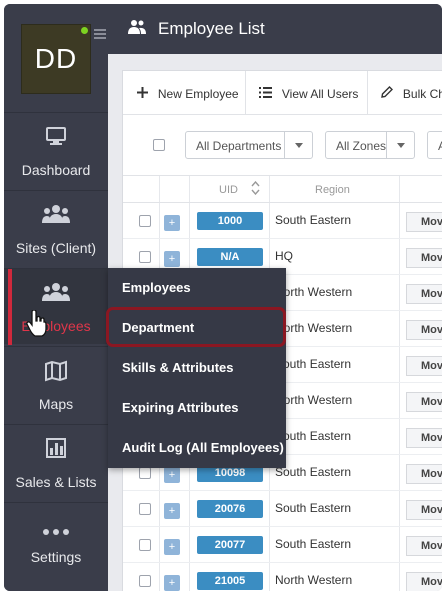 This screenshot has height=595, width=446. I want to click on submenu-item-employees: Employees, so click(197, 288).